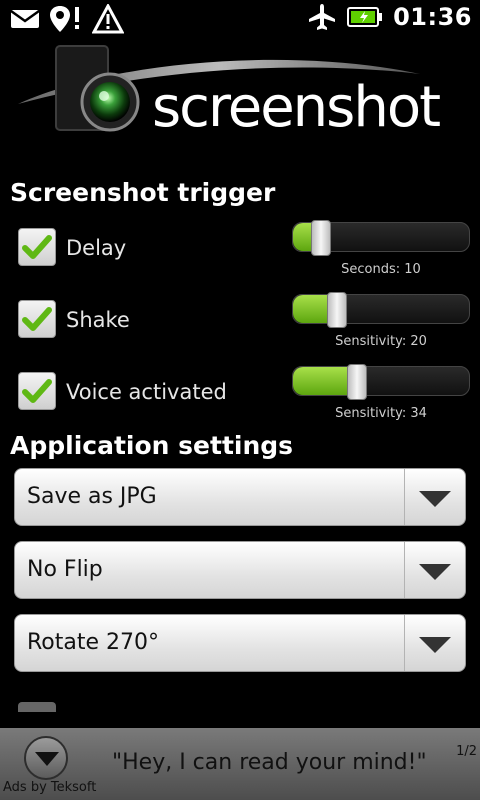 The image size is (480, 800). Describe the element at coordinates (389, 17) in the screenshot. I see `status-right-icons: 01:36` at that location.